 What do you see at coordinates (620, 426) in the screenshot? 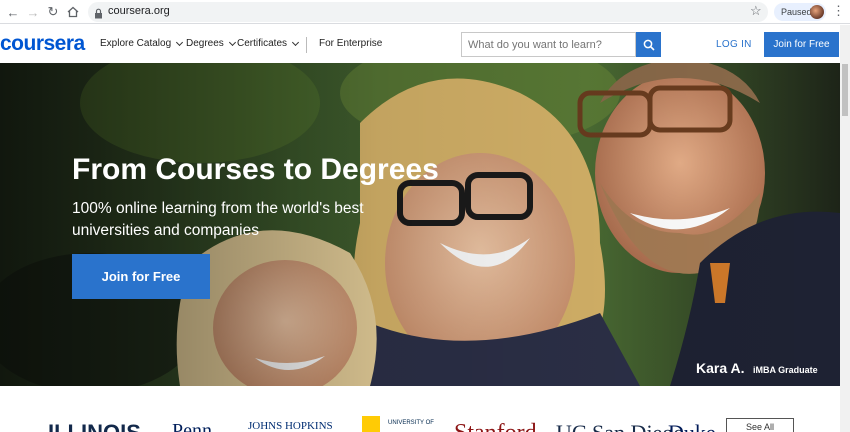
I see `partner-logo: UC San Diego` at bounding box center [620, 426].